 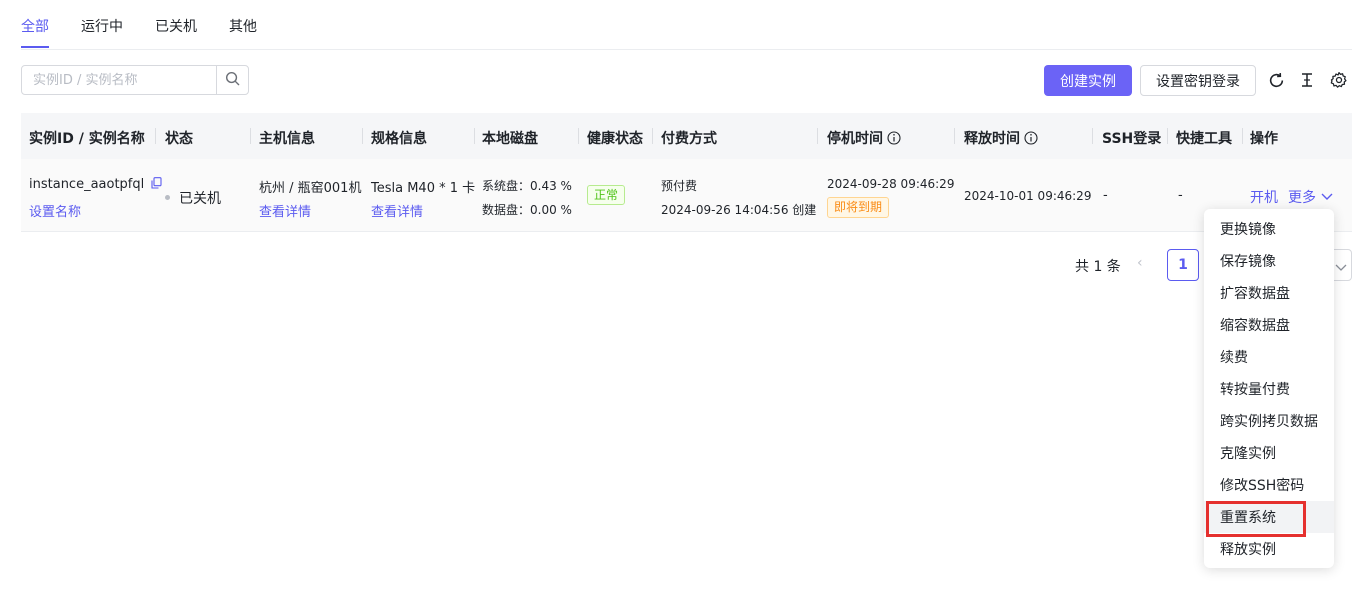 I want to click on col-actions: 操作, so click(x=1264, y=139).